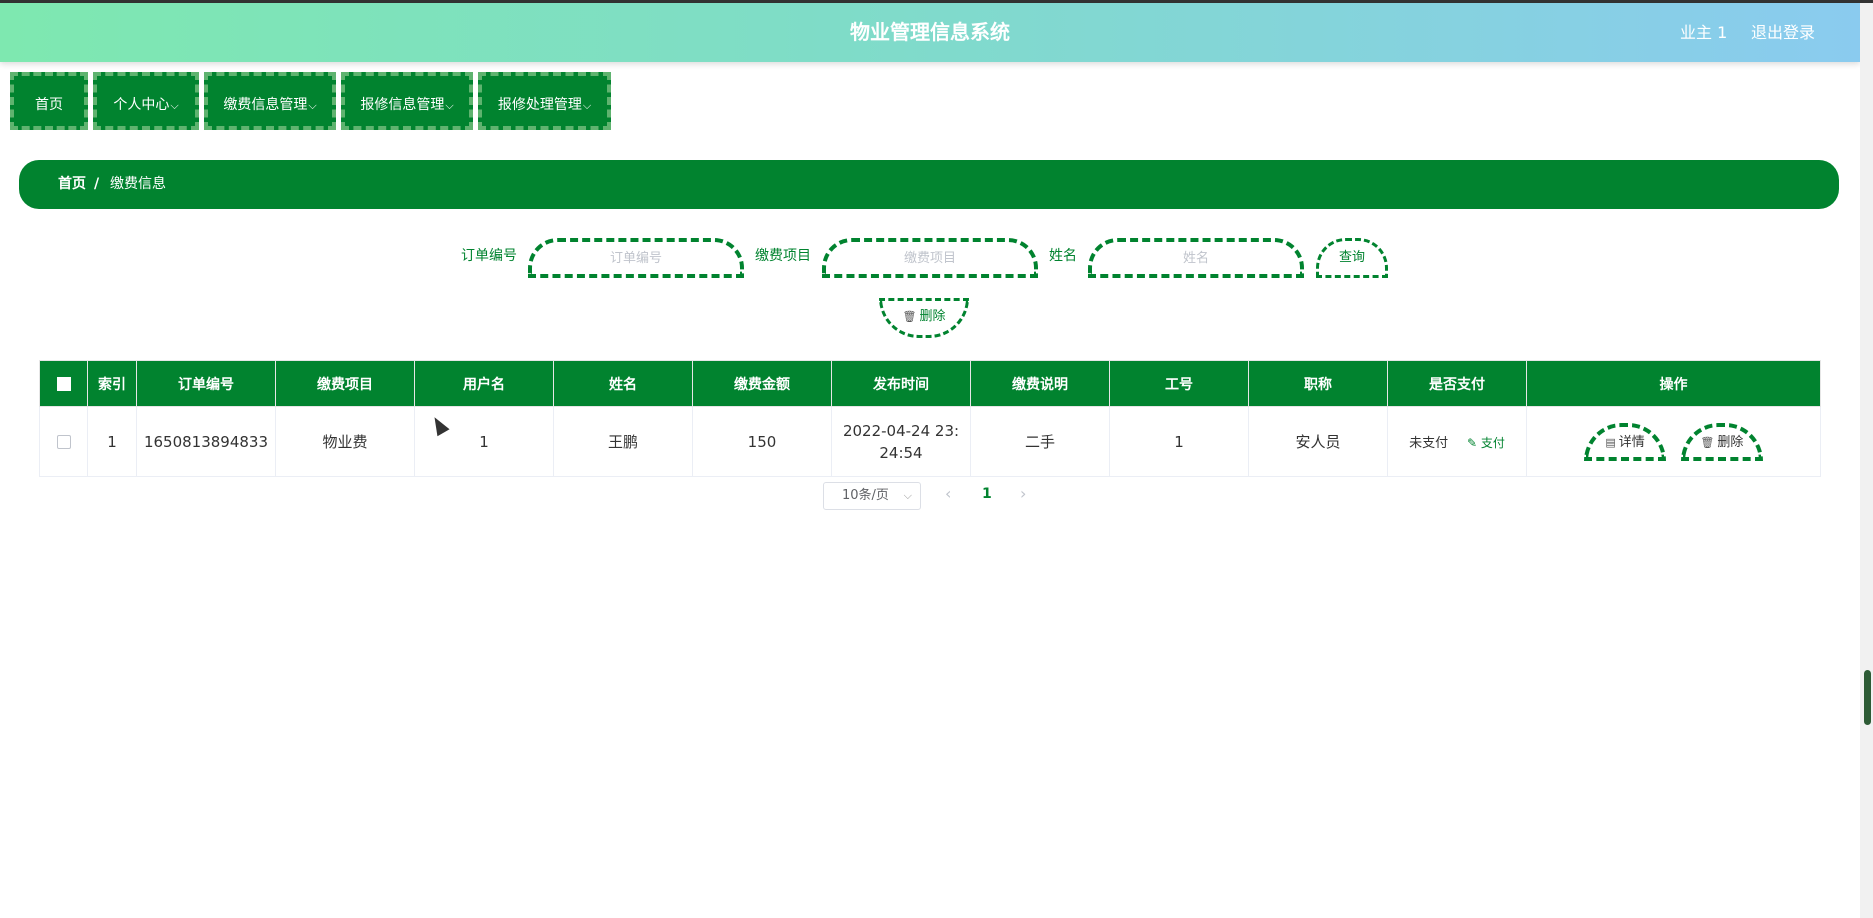 The width and height of the screenshot is (1873, 918). I want to click on cell-index: 1, so click(112, 441).